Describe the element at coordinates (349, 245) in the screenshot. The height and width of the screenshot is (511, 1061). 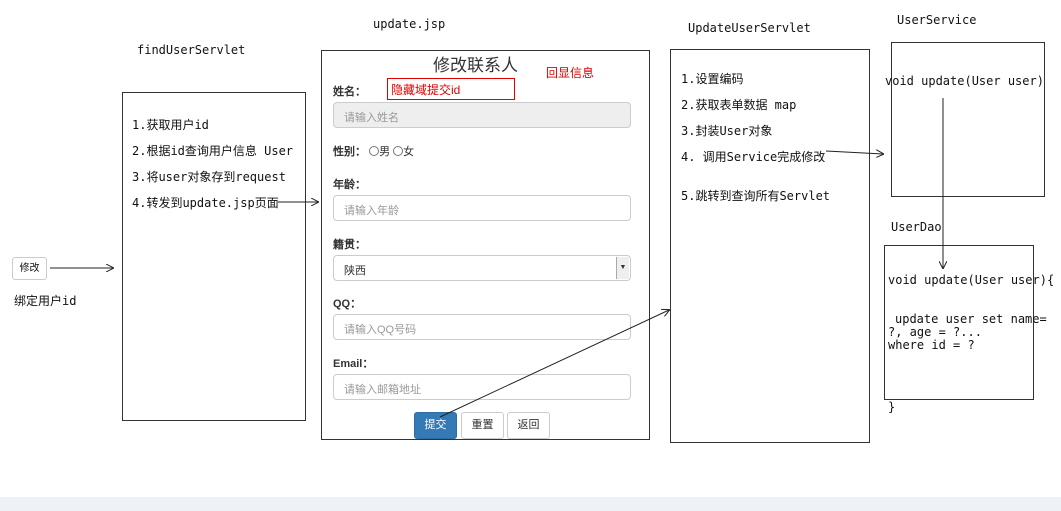
I see `native-place-label: 籍贯：` at that location.